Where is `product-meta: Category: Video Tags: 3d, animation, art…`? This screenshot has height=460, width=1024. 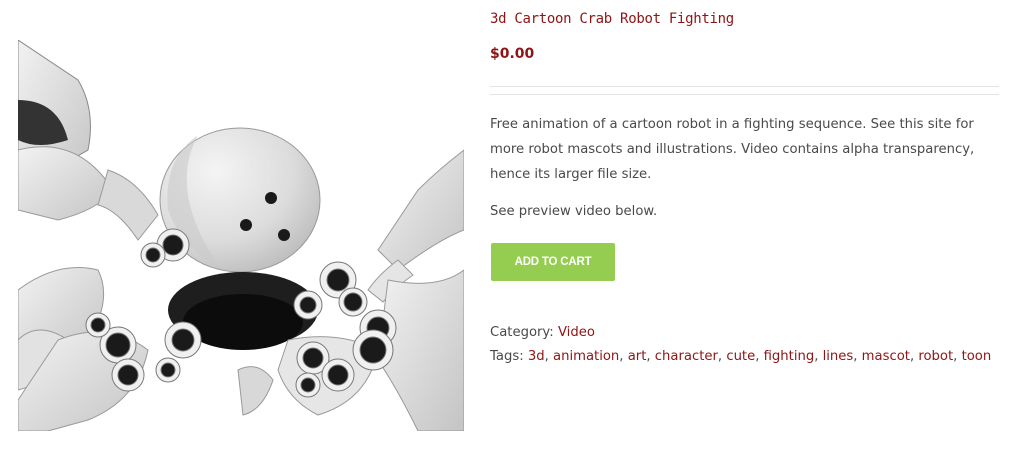 product-meta: Category: Video Tags: 3d, animation, art… is located at coordinates (740, 345).